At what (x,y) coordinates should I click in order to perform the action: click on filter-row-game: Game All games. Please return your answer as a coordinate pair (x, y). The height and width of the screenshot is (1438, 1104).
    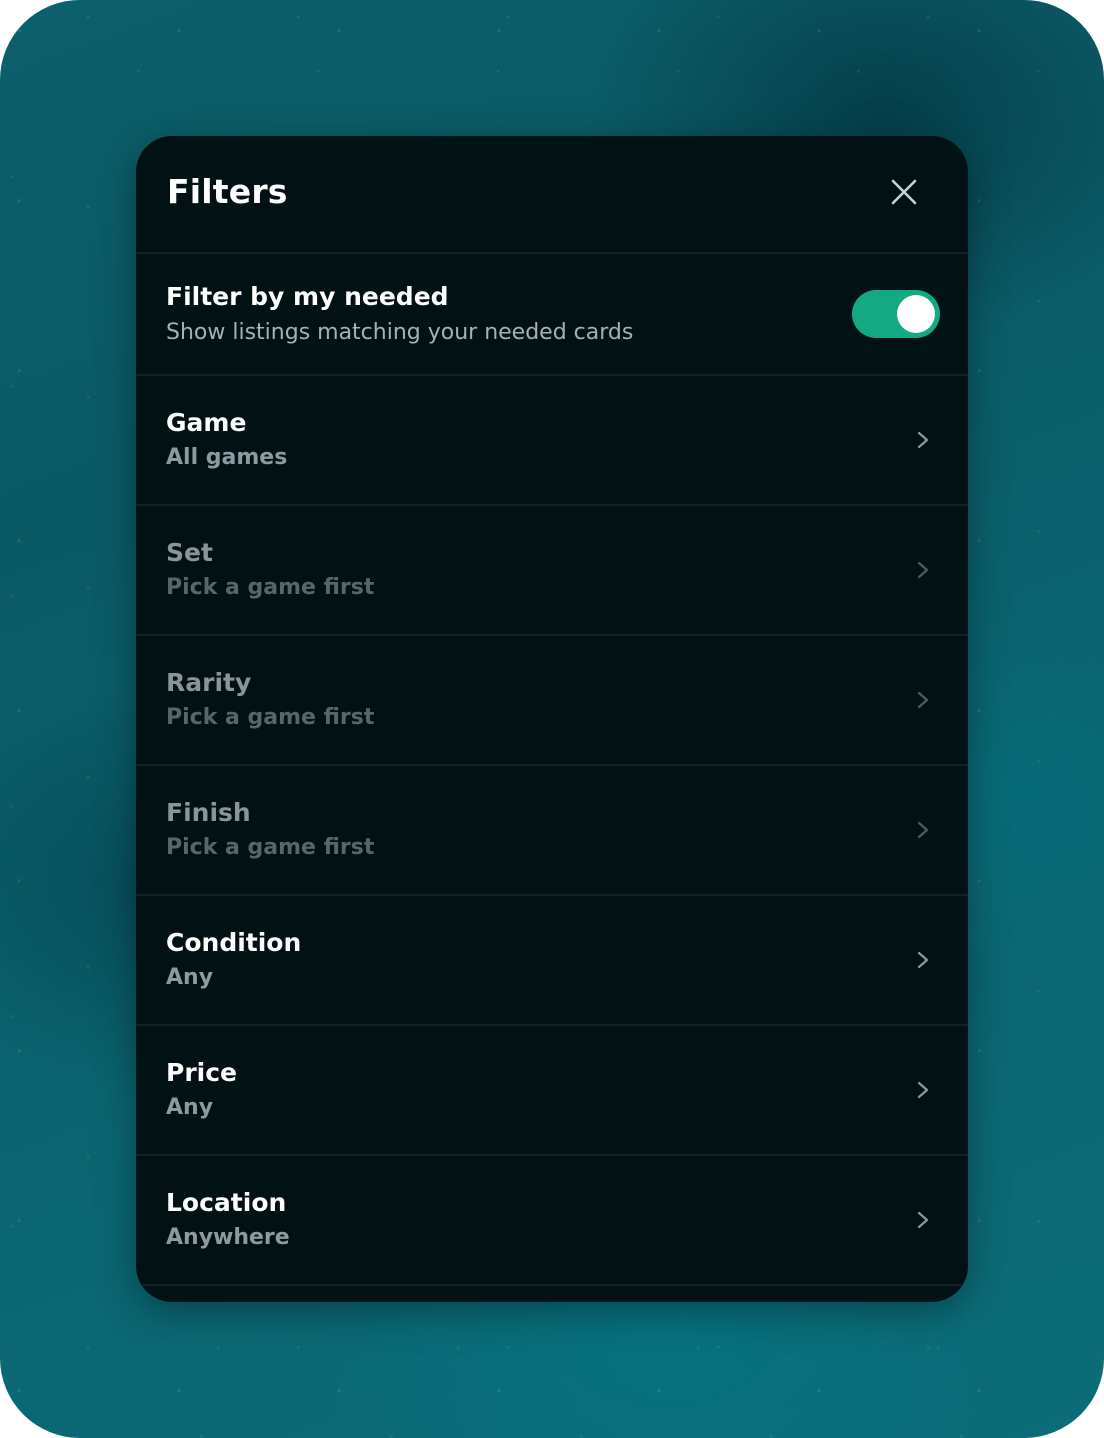
    Looking at the image, I should click on (552, 441).